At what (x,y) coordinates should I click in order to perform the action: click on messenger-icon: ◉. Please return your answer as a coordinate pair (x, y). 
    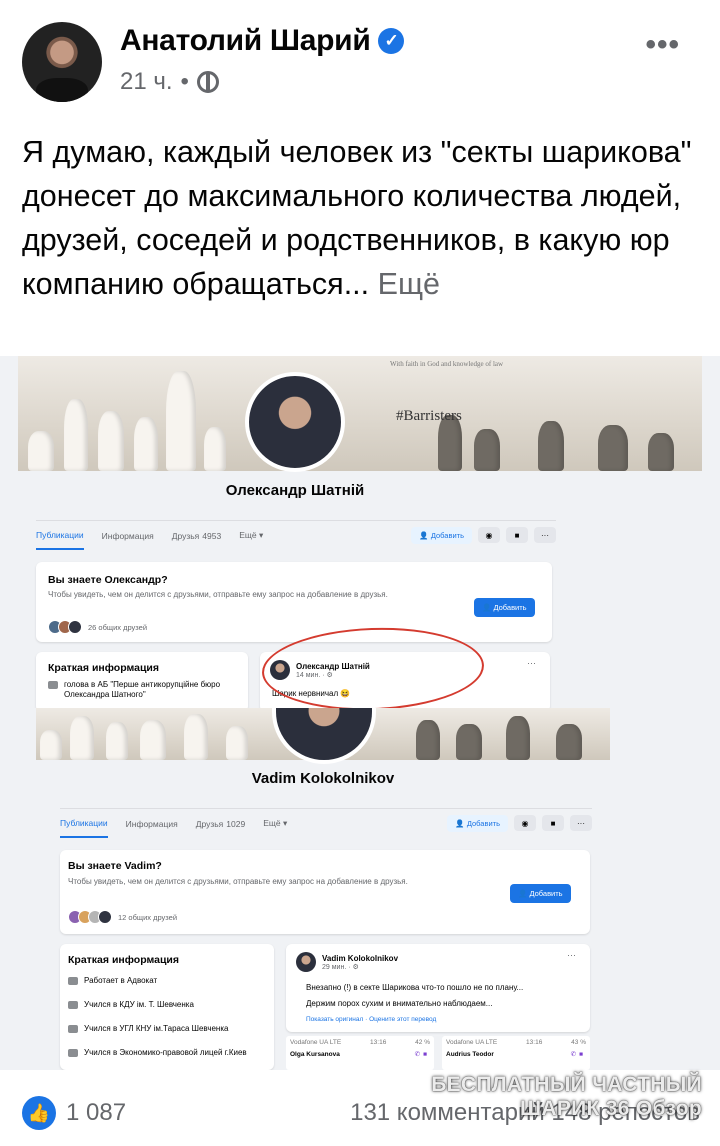
    Looking at the image, I should click on (489, 535).